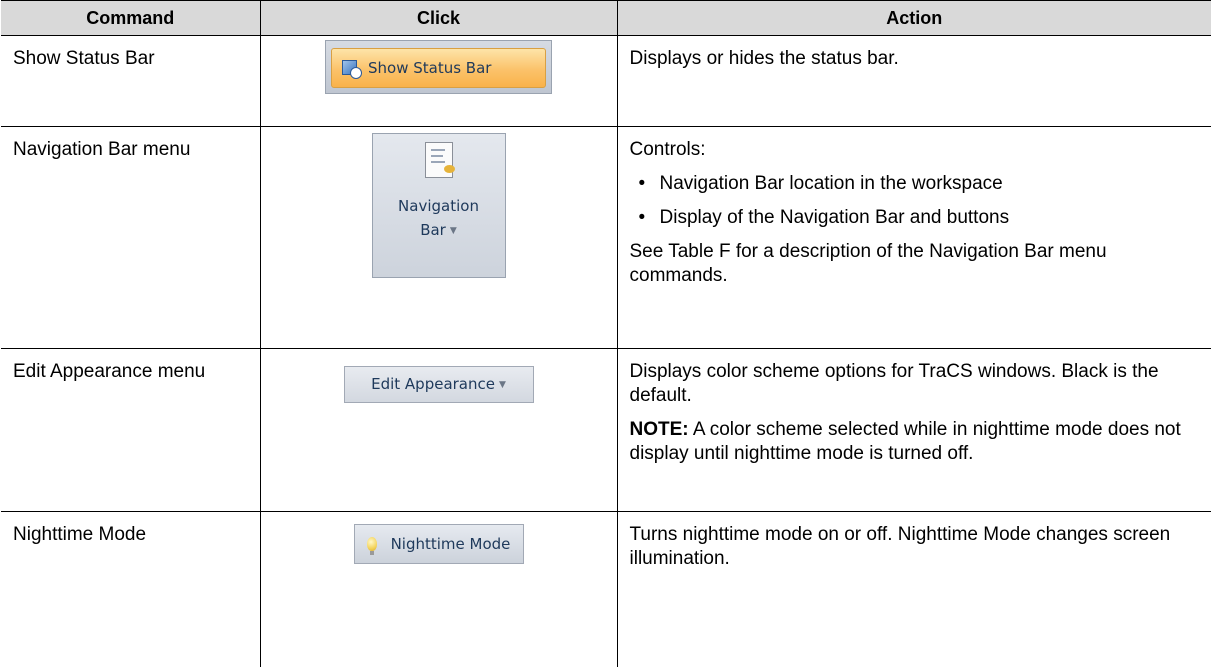 This screenshot has height=667, width=1213. What do you see at coordinates (438, 589) in the screenshot?
I see `click-cell: Nighttime Mode` at bounding box center [438, 589].